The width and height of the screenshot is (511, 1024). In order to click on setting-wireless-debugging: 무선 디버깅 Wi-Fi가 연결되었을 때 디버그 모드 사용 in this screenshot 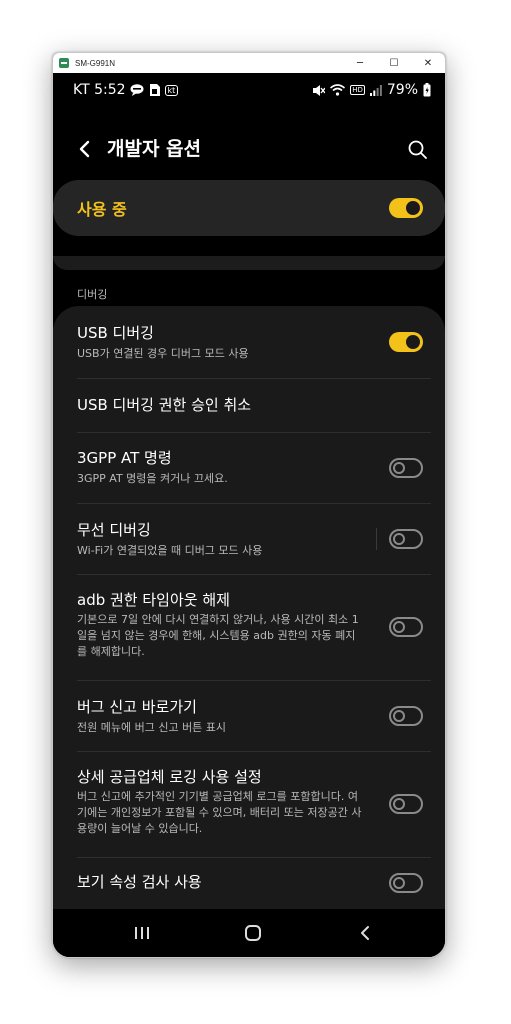, I will do `click(249, 538)`.